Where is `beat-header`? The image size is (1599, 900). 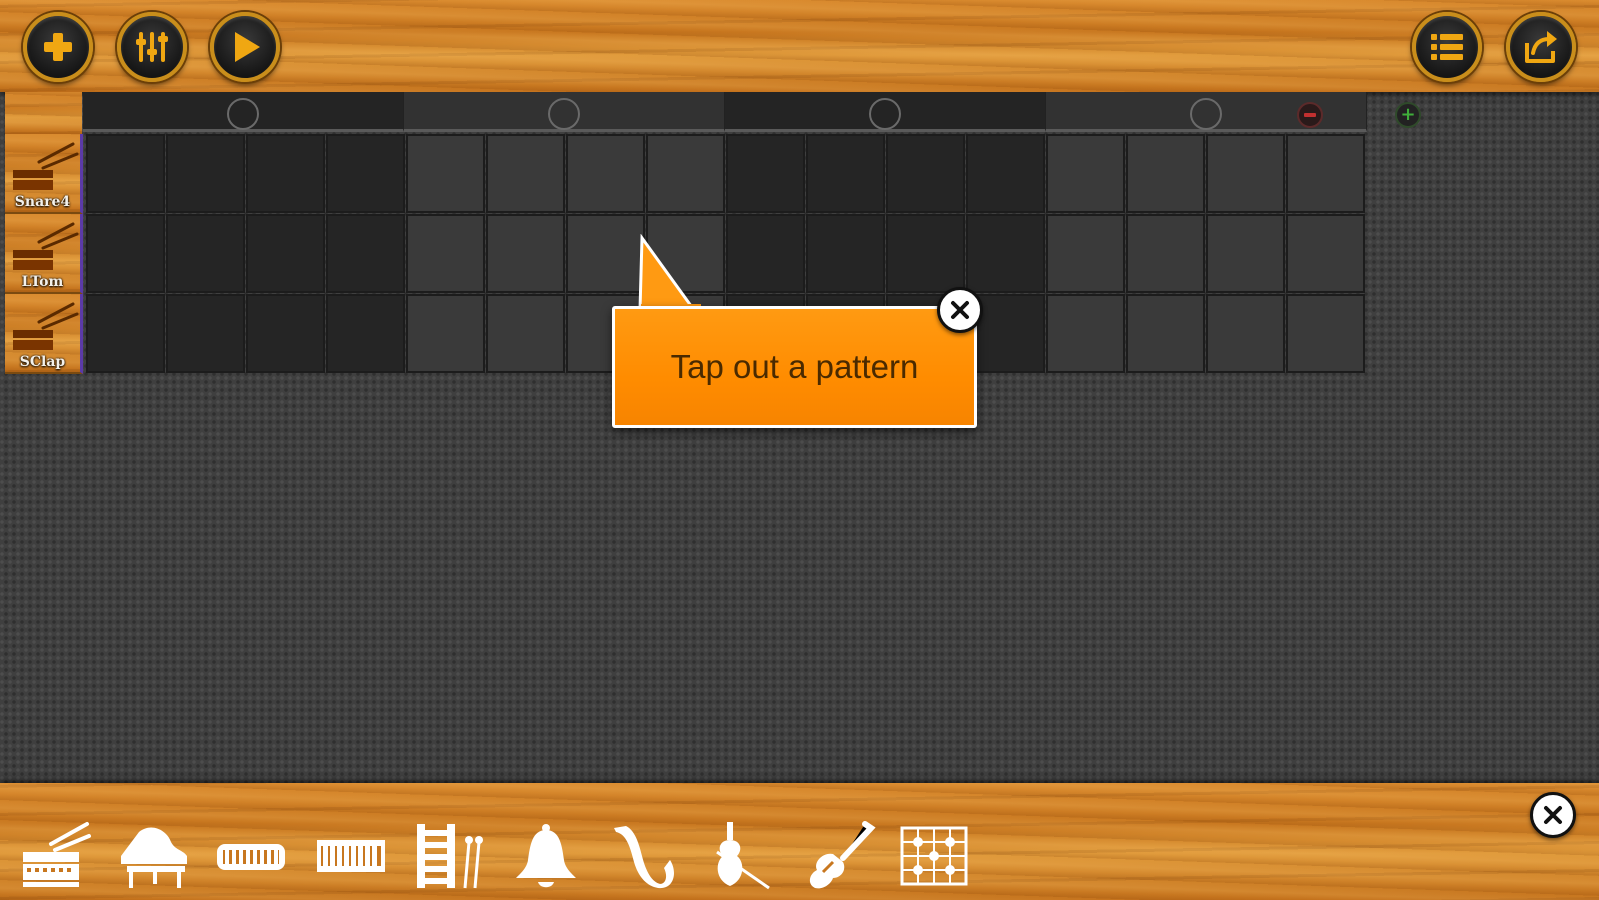
beat-header is located at coordinates (726, 112).